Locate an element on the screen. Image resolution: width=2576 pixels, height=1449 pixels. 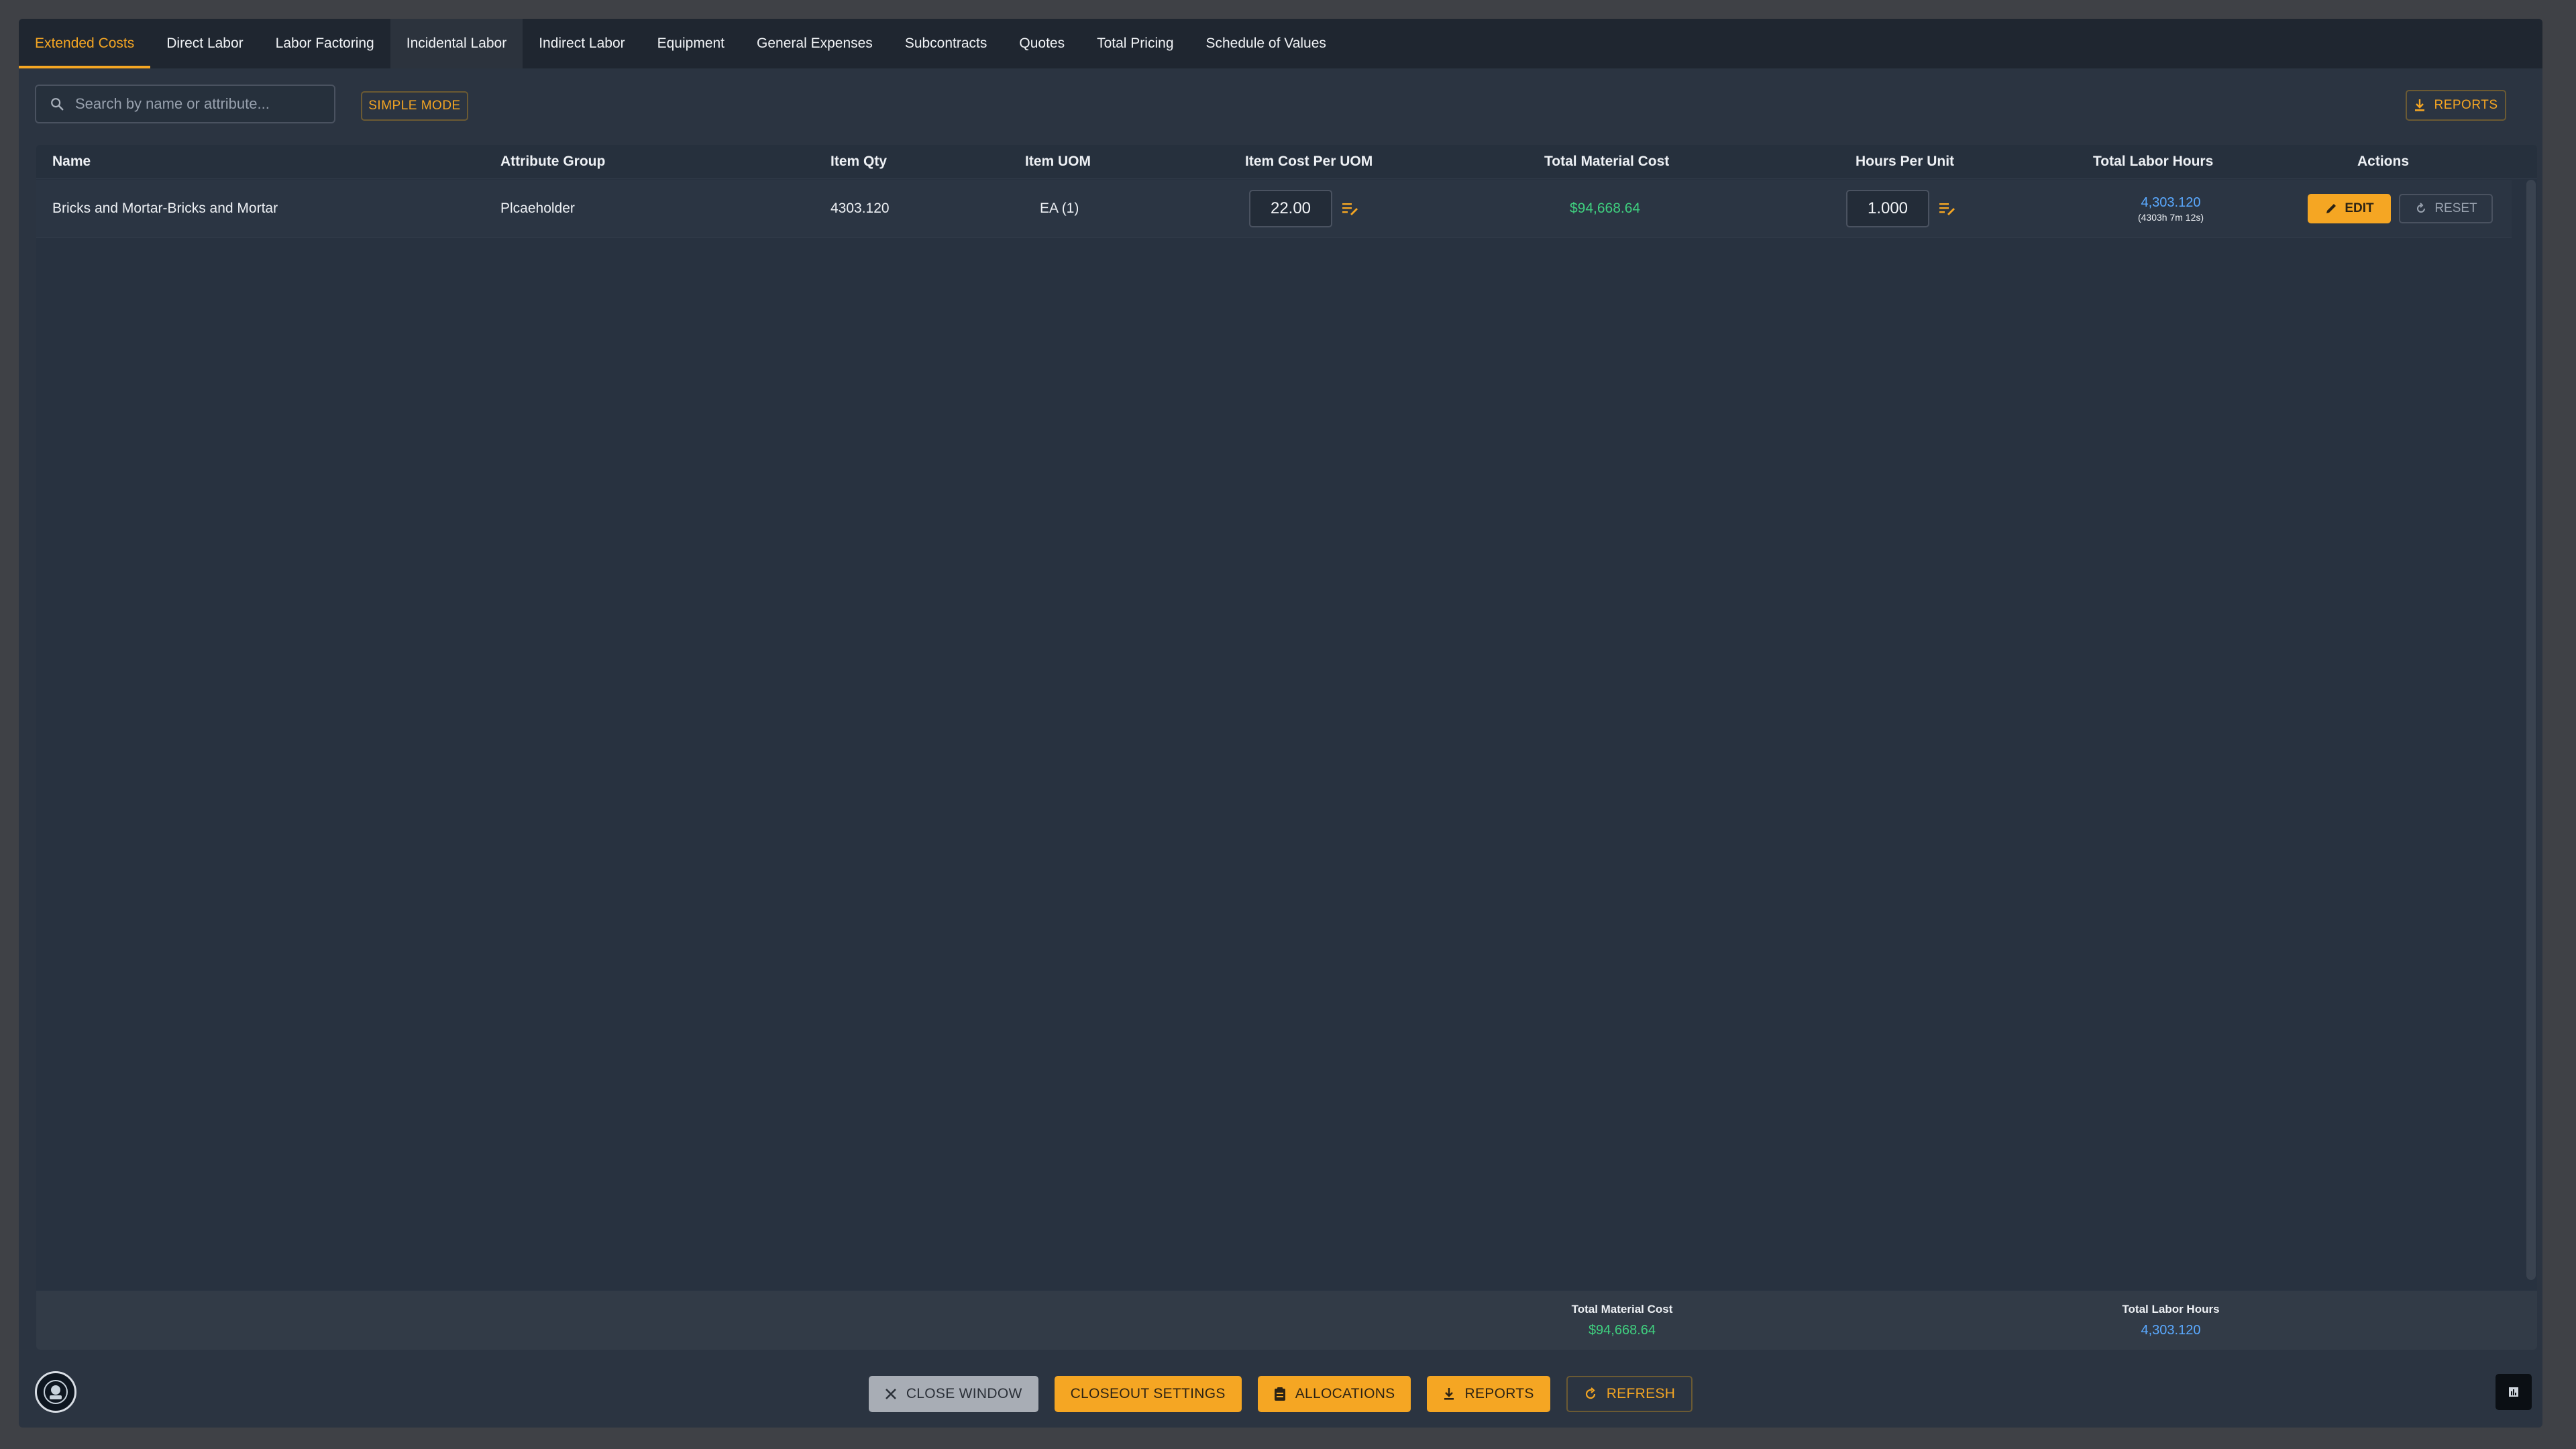
tab-quotes: Quotes is located at coordinates (1042, 43).